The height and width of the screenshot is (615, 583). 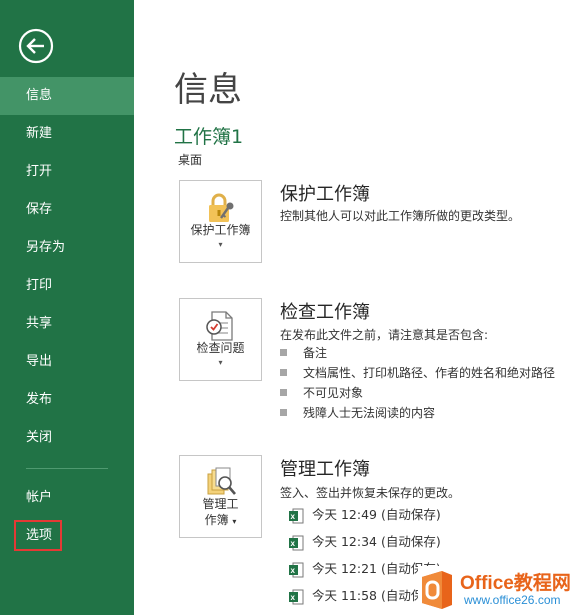 What do you see at coordinates (220, 496) in the screenshot?
I see `manage-workbook-button: 管理工 作簿 ▾` at bounding box center [220, 496].